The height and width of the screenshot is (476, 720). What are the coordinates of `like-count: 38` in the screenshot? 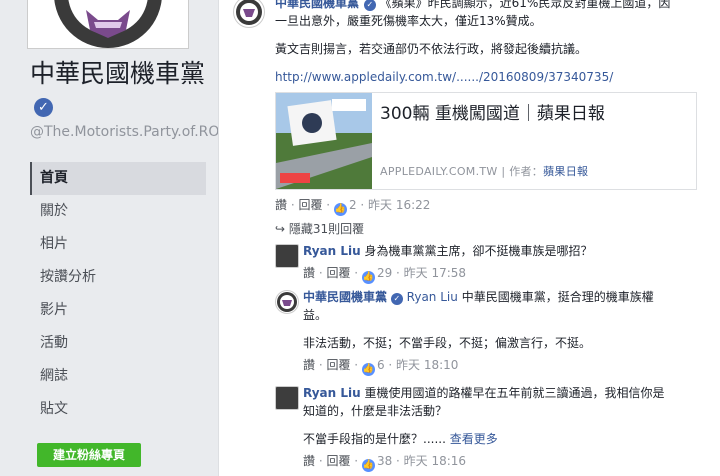 It's located at (384, 461).